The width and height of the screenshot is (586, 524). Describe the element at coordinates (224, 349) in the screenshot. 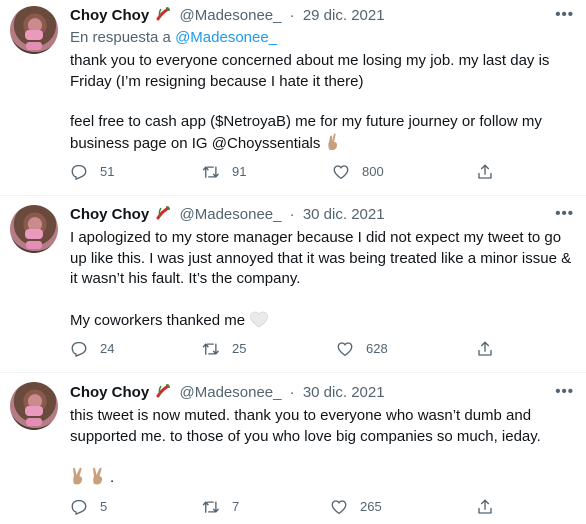

I see `retweet-button: 25` at that location.